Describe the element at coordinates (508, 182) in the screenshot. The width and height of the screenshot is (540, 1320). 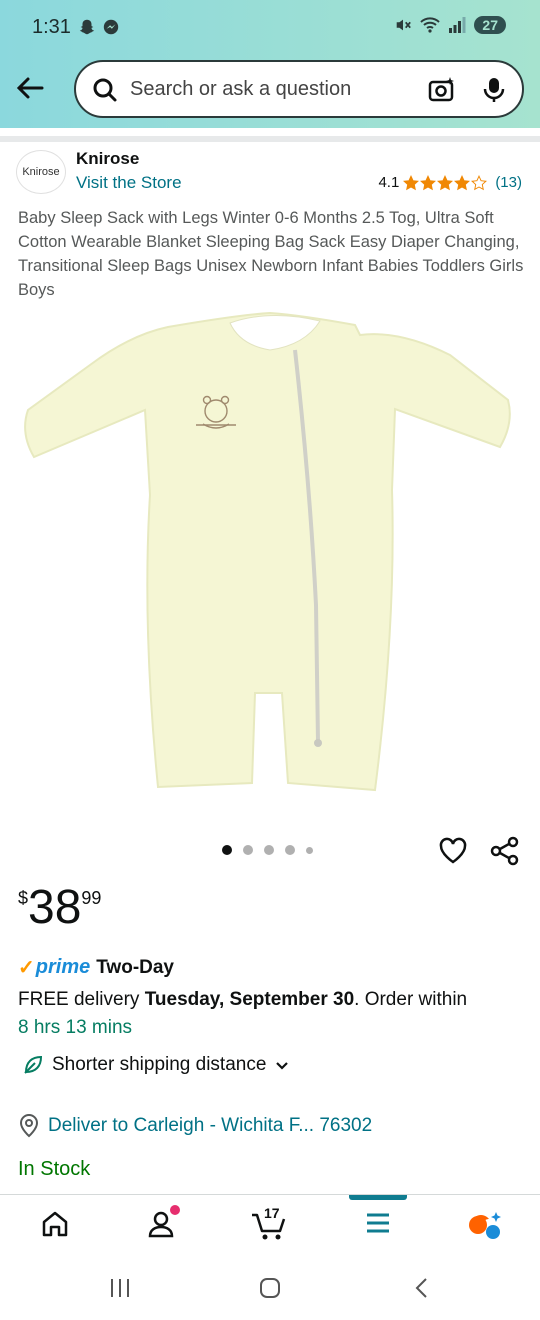
I see `rating-count: (13)` at that location.